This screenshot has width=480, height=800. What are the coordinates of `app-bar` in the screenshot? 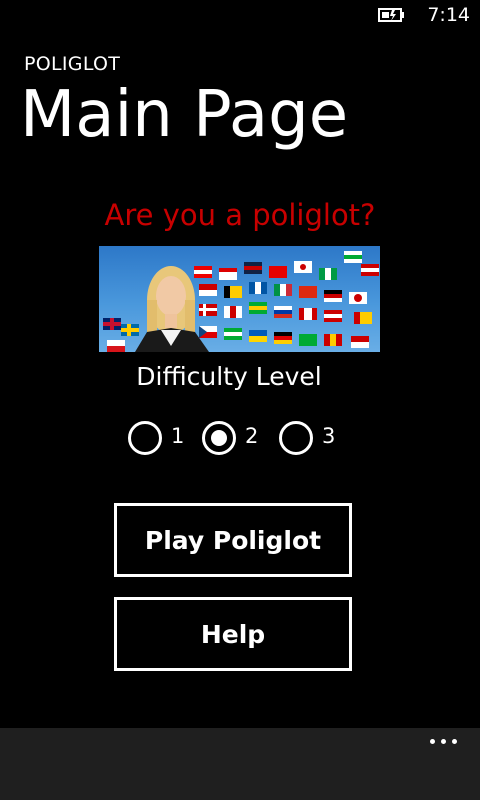 It's located at (240, 764).